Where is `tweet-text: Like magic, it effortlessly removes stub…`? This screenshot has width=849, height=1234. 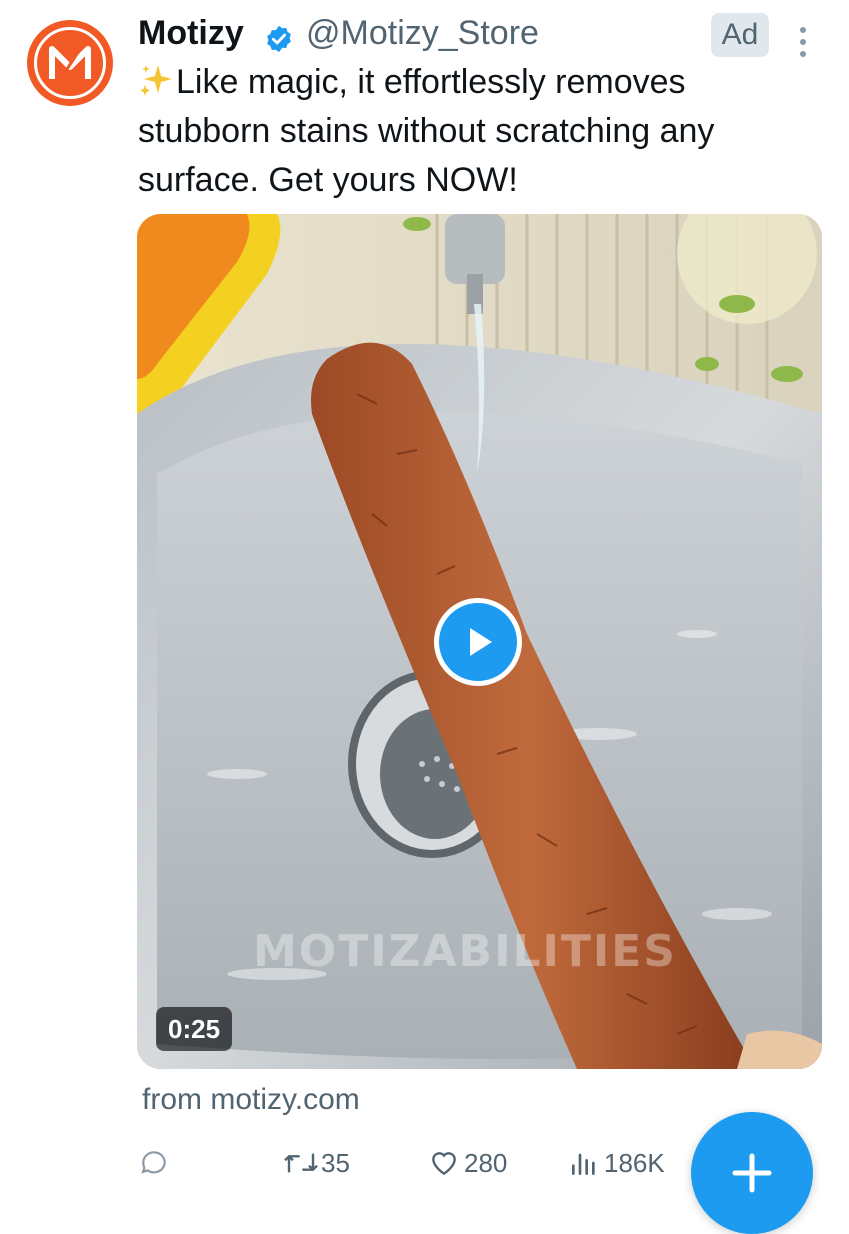 tweet-text: Like magic, it effortlessly removes stub… is located at coordinates (426, 131).